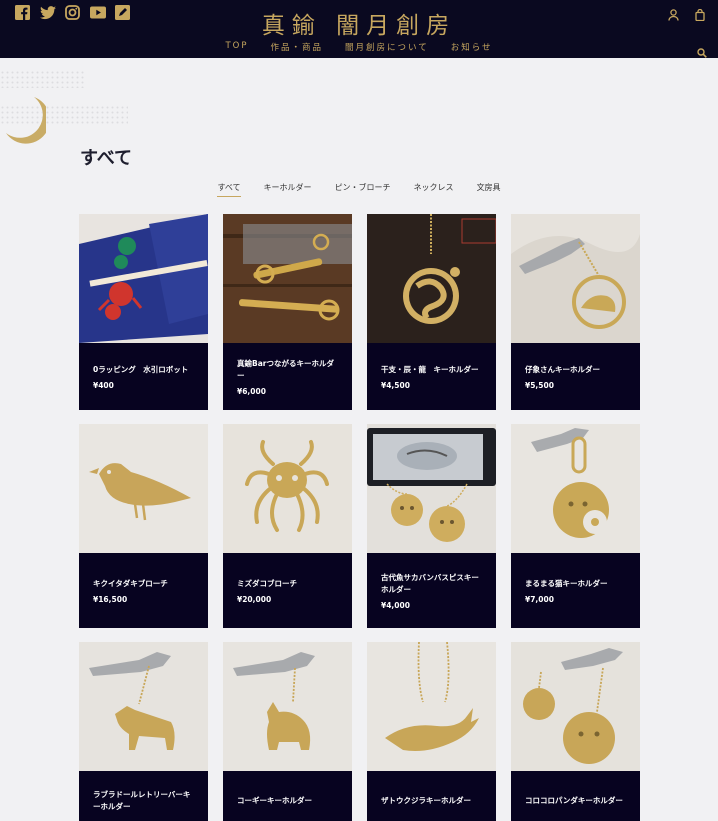  I want to click on site-header: 真鍮 闇月創房 TOP 作品・商品 闇月創房について お知らせ, so click(359, 29).